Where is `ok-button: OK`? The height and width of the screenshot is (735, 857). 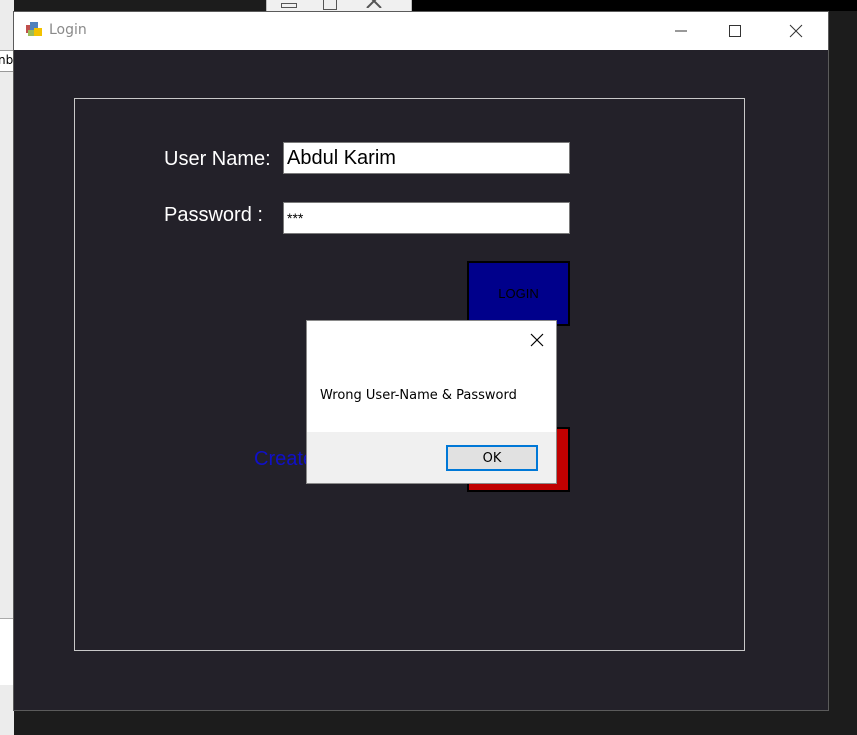 ok-button: OK is located at coordinates (492, 458).